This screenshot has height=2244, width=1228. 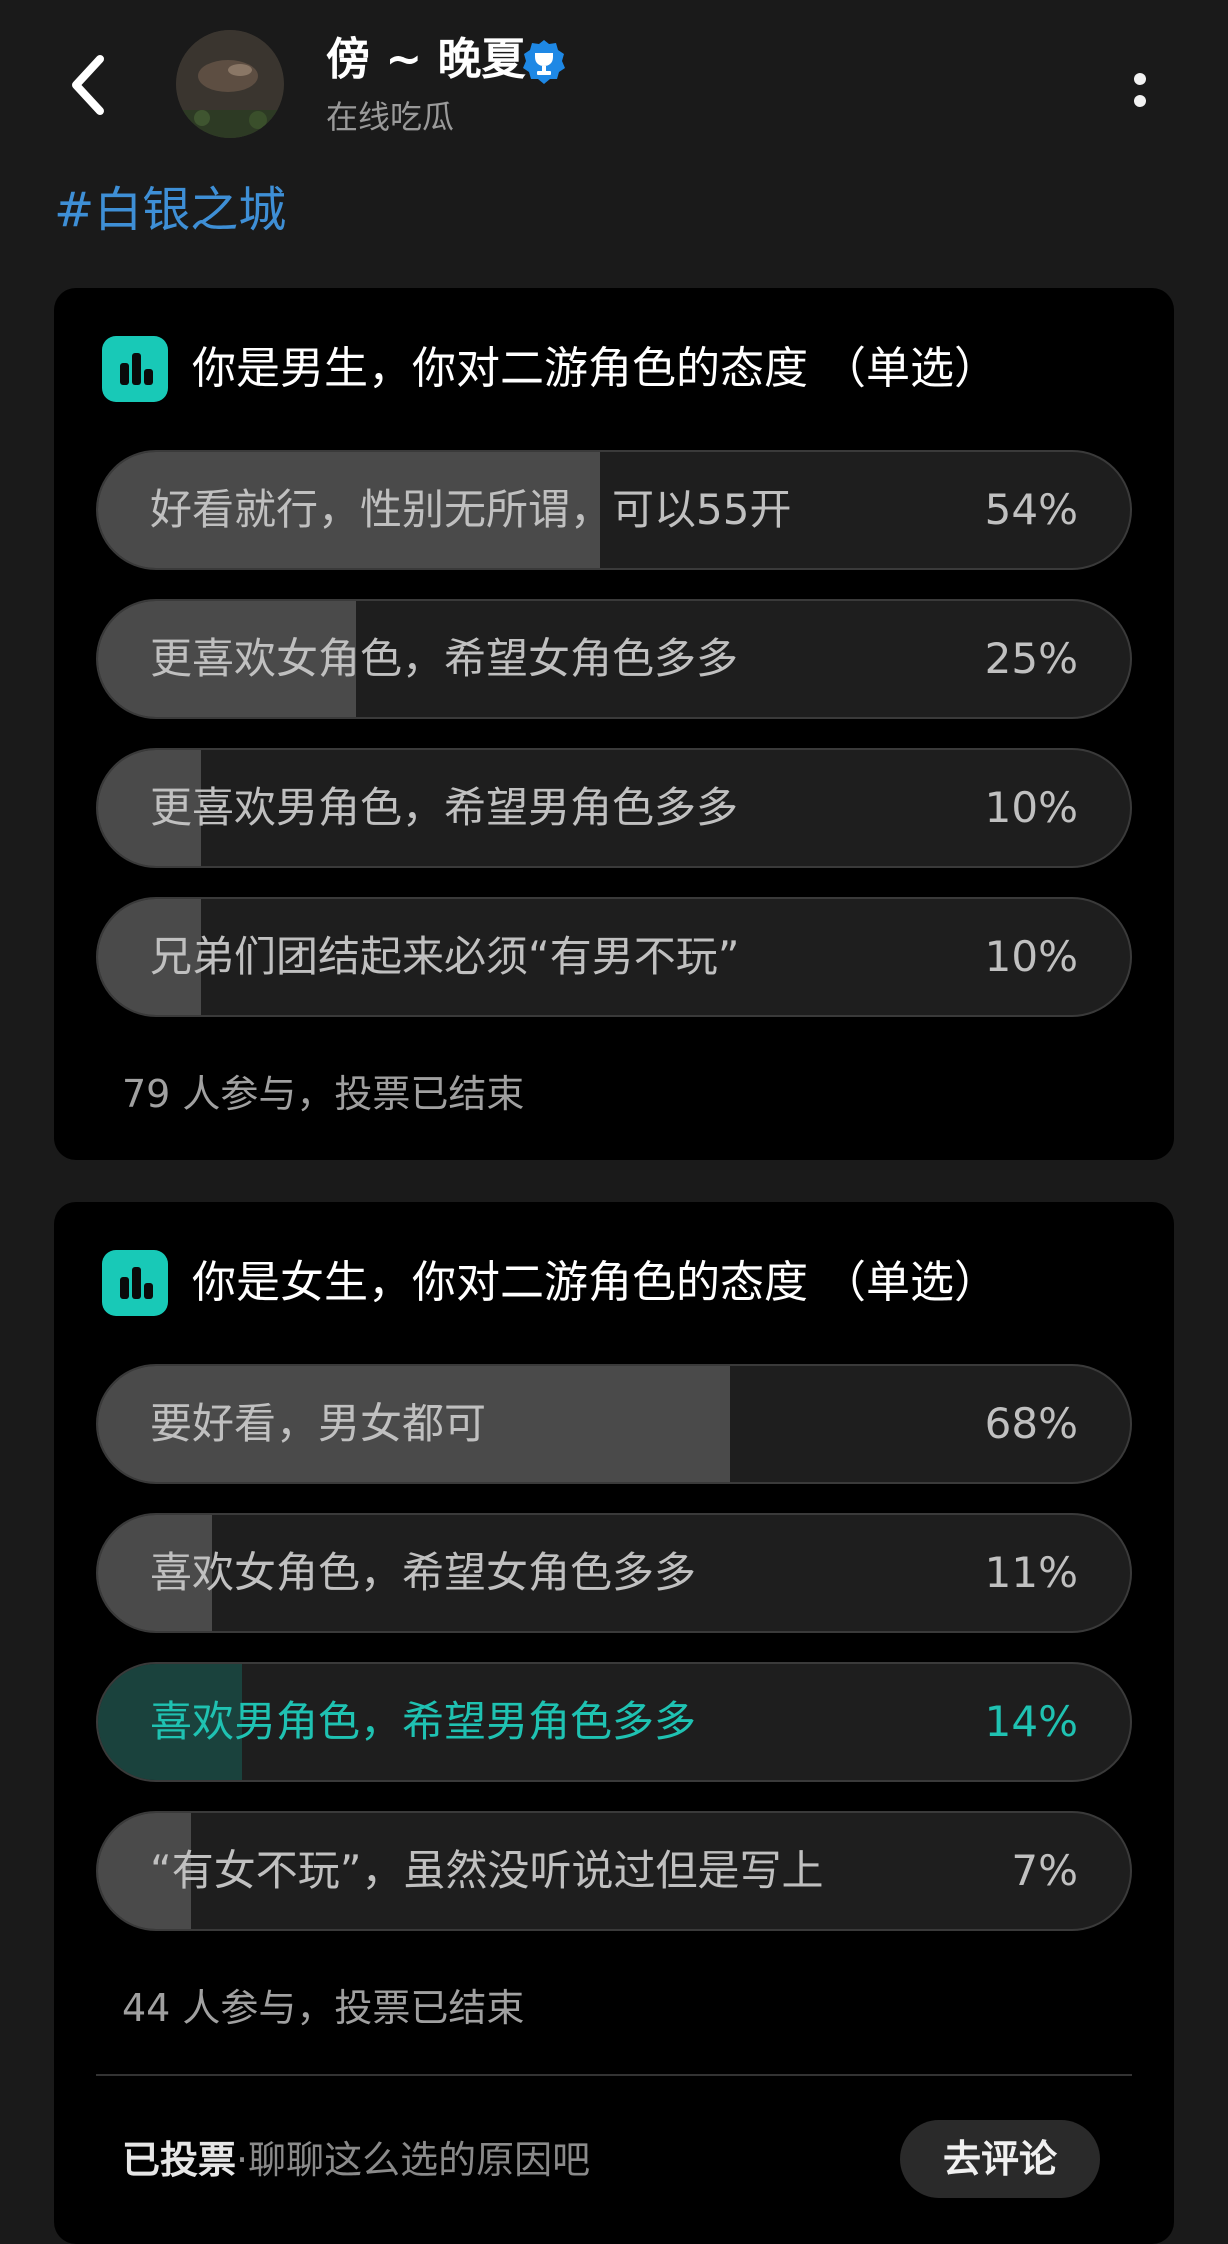 What do you see at coordinates (419, 2160) in the screenshot?
I see `comment-prompt: 聊聊这么选的原因吧` at bounding box center [419, 2160].